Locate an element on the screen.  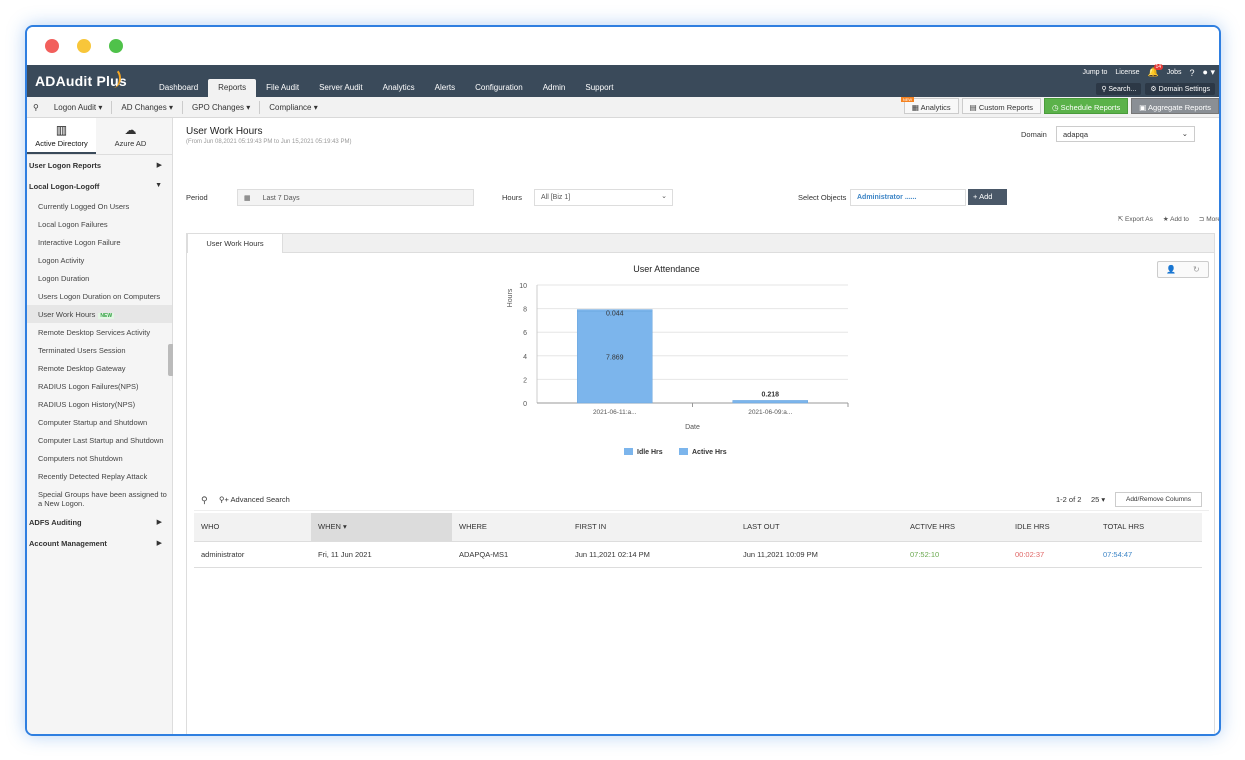
sidebar-item-label: RADIUS Logon History(NPS) is located at coordinates (87, 404).